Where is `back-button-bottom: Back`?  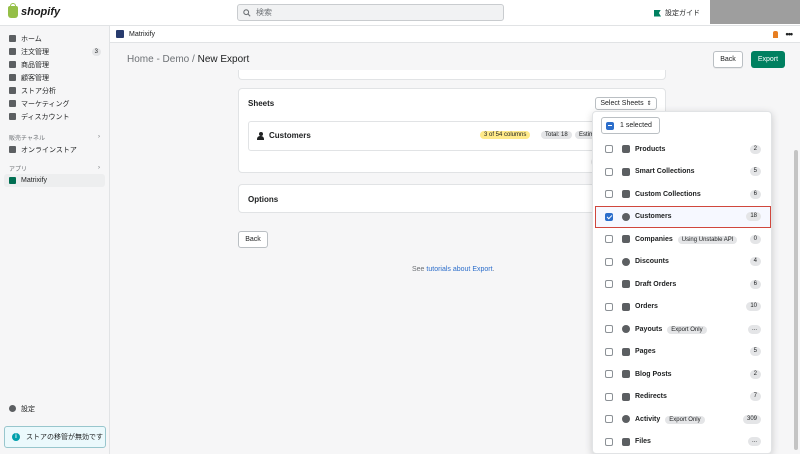
back-button-bottom: Back is located at coordinates (253, 239).